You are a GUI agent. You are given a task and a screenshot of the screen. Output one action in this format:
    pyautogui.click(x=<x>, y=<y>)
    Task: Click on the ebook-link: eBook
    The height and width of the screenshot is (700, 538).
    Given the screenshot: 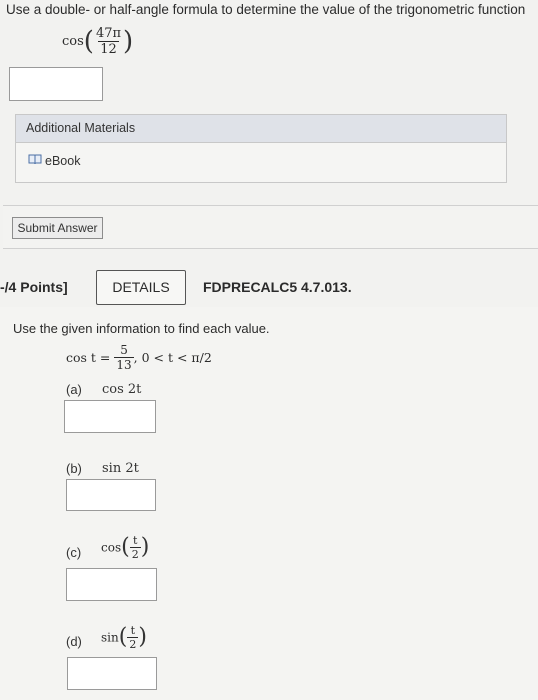 What is the action you would take?
    pyautogui.click(x=54, y=160)
    